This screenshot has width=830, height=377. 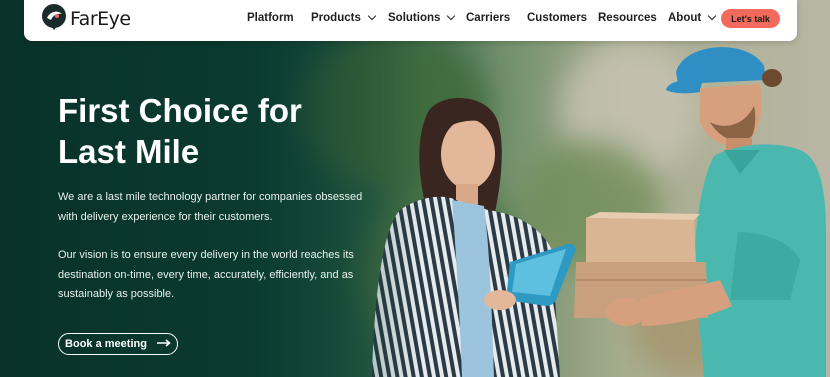 What do you see at coordinates (468, 154) in the screenshot?
I see `woman-face` at bounding box center [468, 154].